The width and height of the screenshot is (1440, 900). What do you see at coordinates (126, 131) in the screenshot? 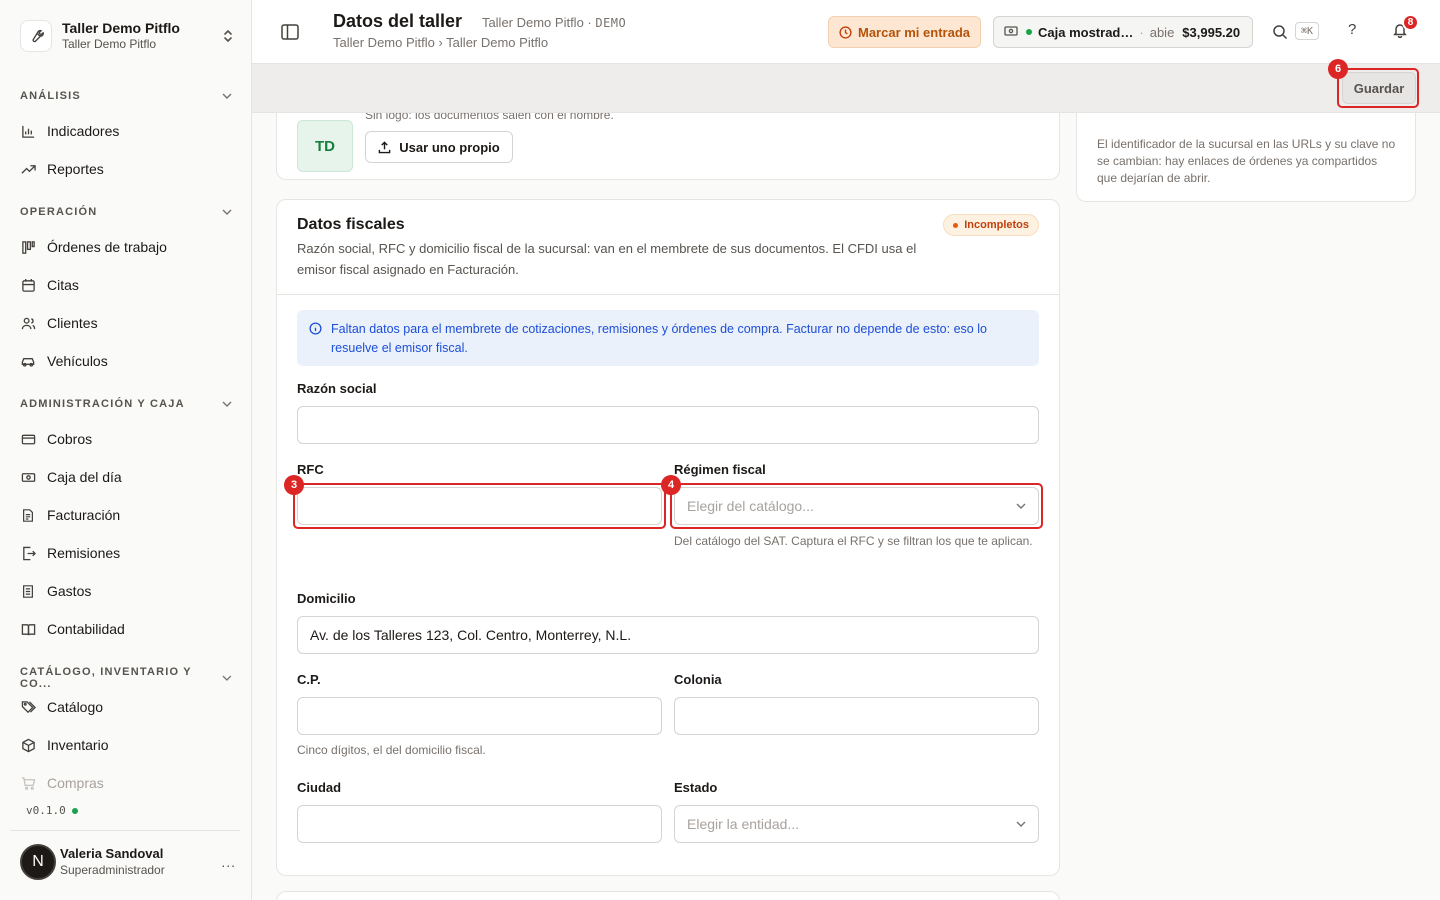
I see `sidebar-item-indicadores: Indicadores` at bounding box center [126, 131].